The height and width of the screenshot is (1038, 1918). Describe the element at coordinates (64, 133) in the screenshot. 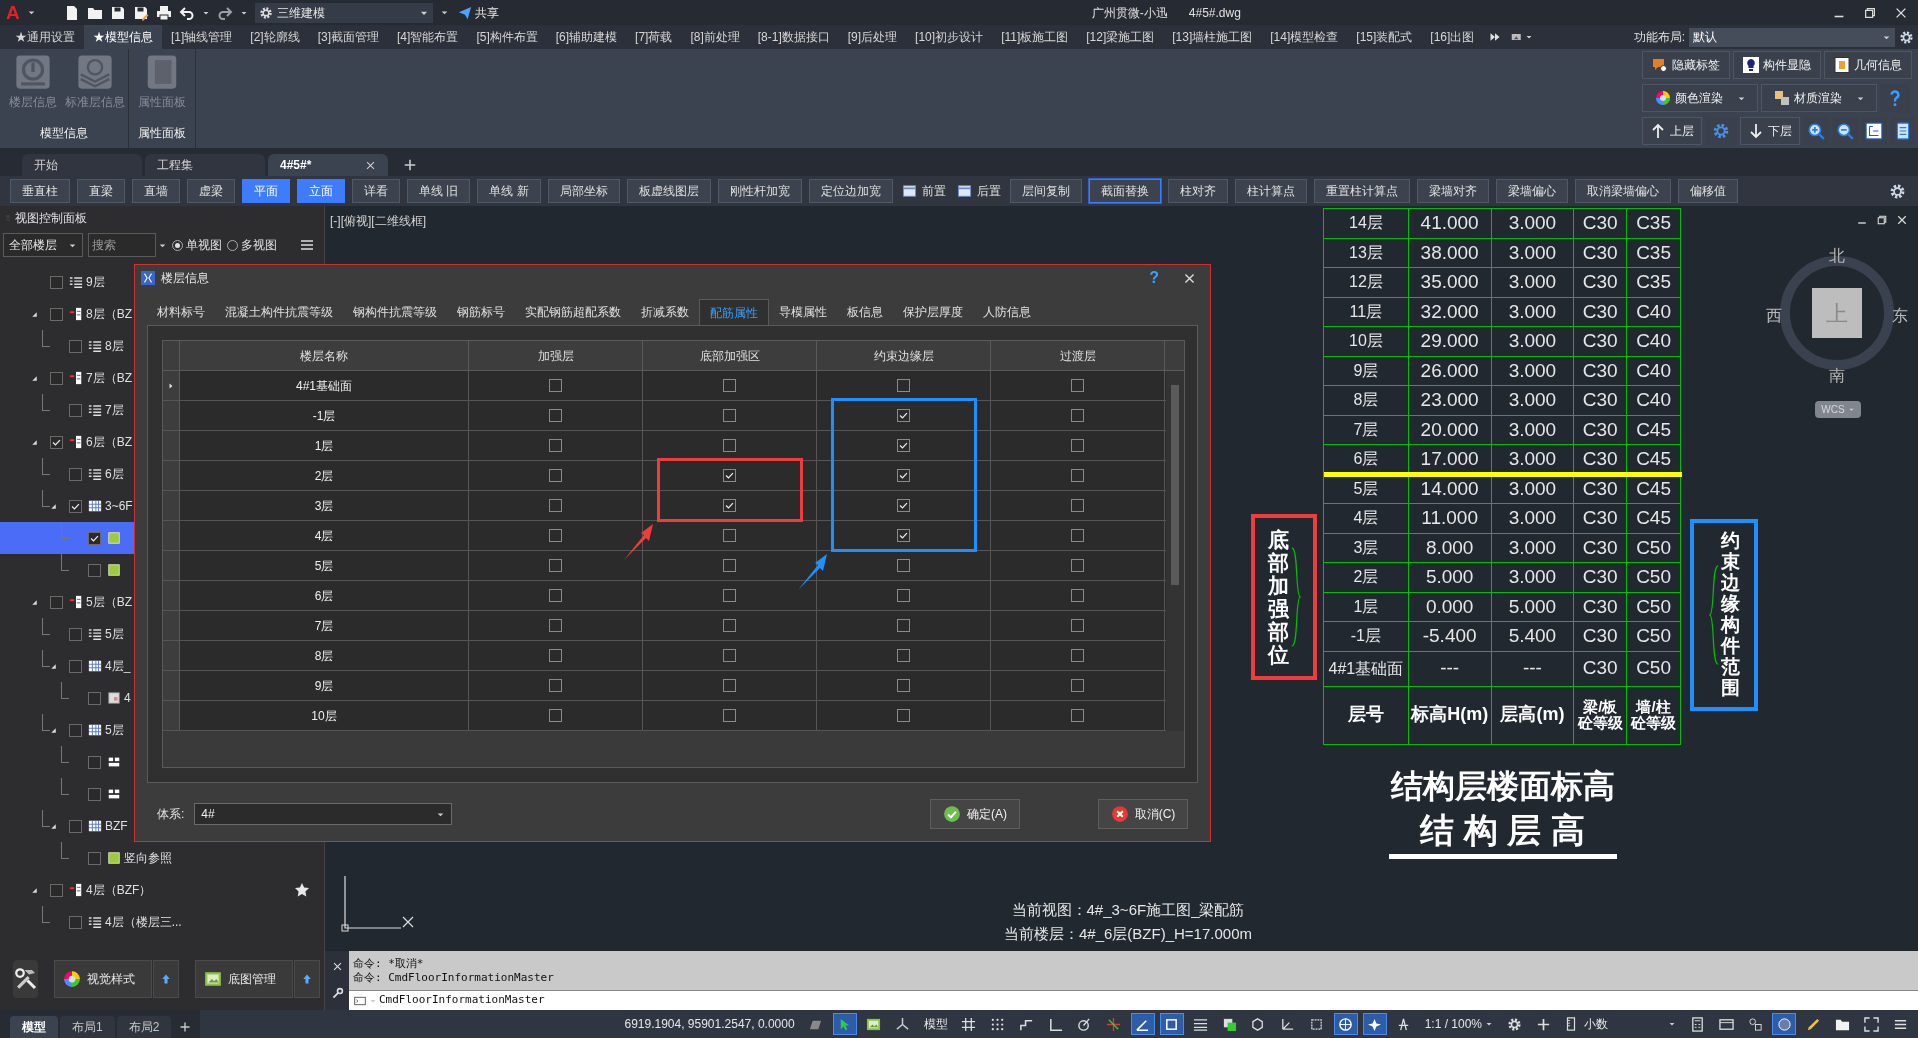

I see `ribbon-group-title: 模型信息` at that location.